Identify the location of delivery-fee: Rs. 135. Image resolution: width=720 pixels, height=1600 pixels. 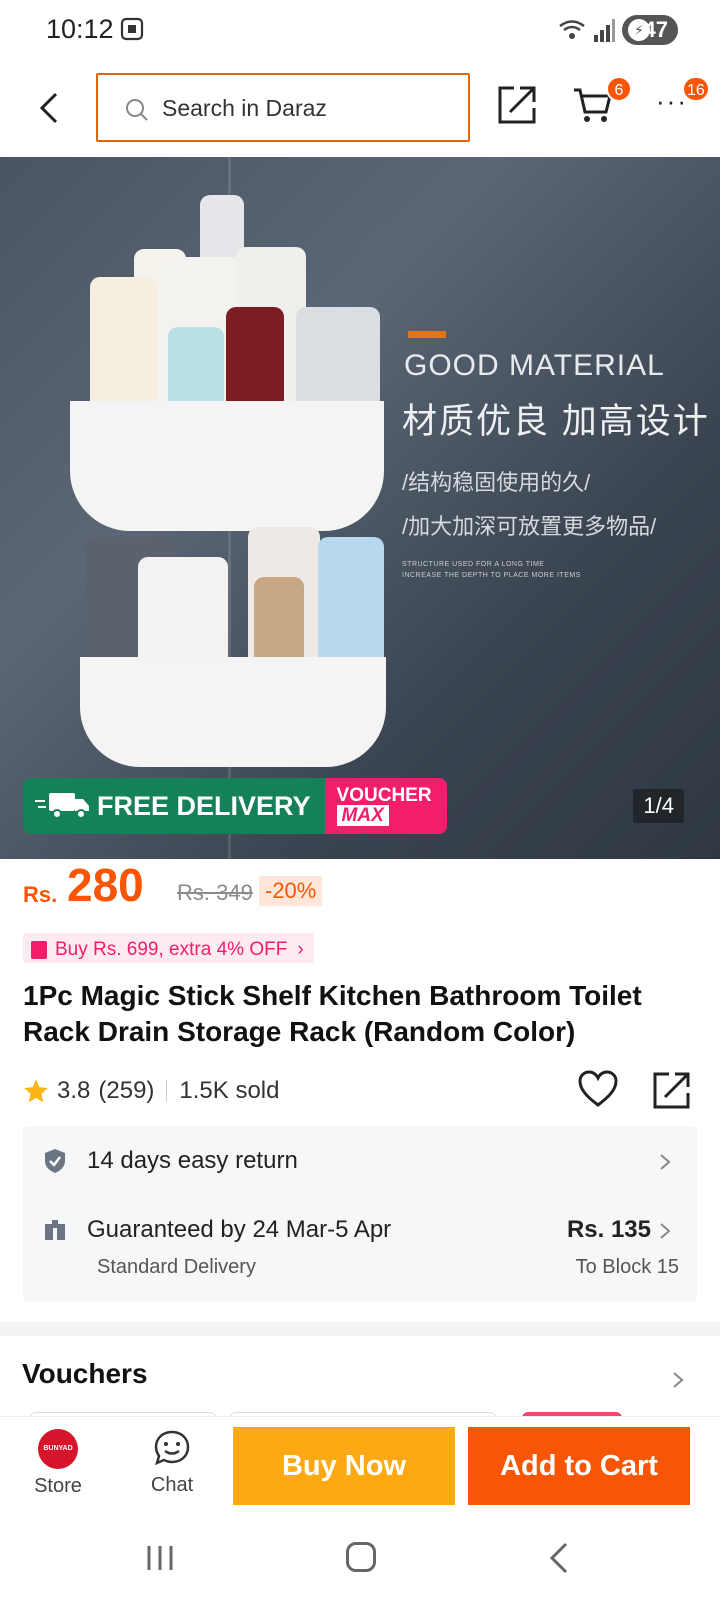
(608, 1229).